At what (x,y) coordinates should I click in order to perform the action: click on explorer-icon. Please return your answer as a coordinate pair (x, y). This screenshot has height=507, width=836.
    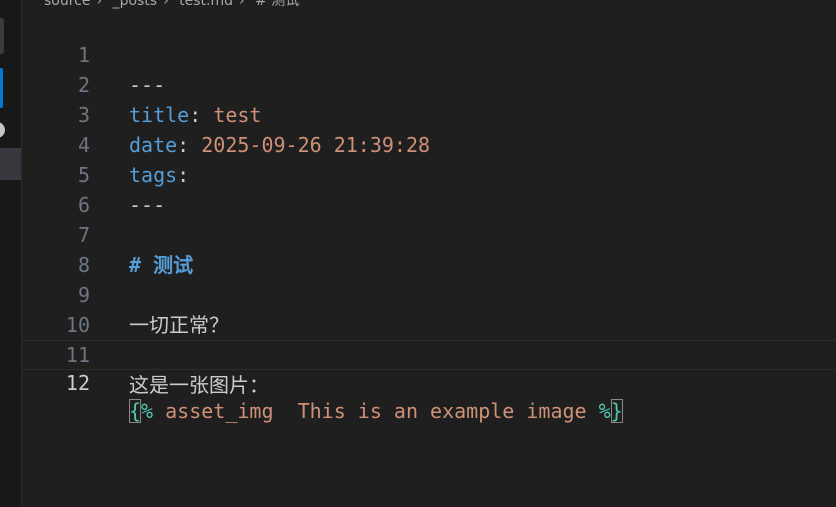
    Looking at the image, I should click on (2, 36).